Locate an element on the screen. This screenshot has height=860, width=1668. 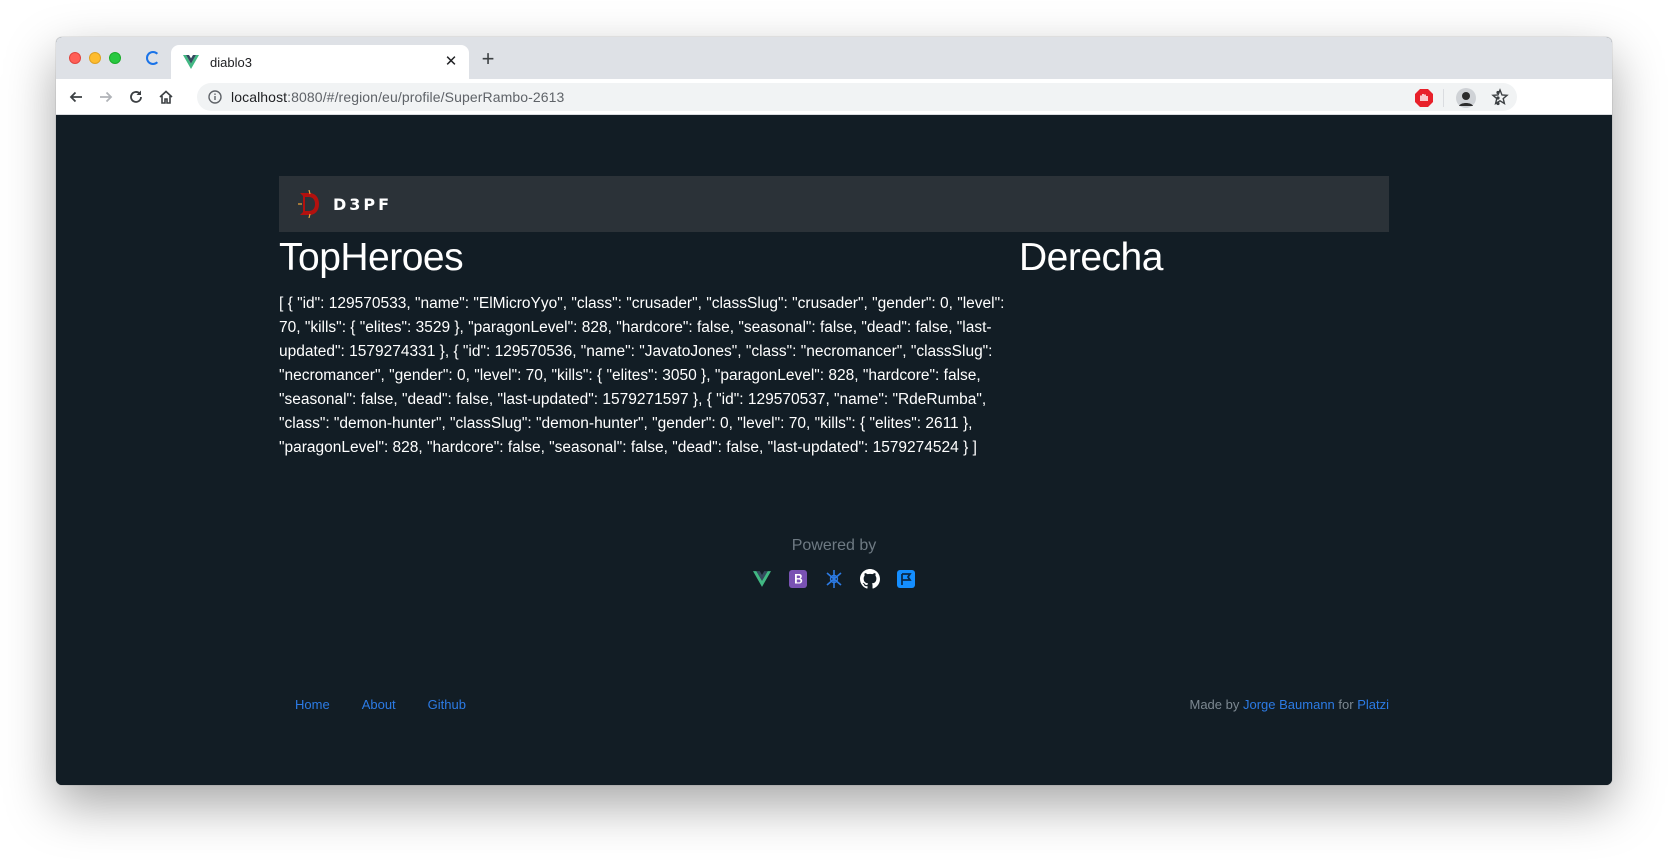
for-label: for is located at coordinates (1346, 704).